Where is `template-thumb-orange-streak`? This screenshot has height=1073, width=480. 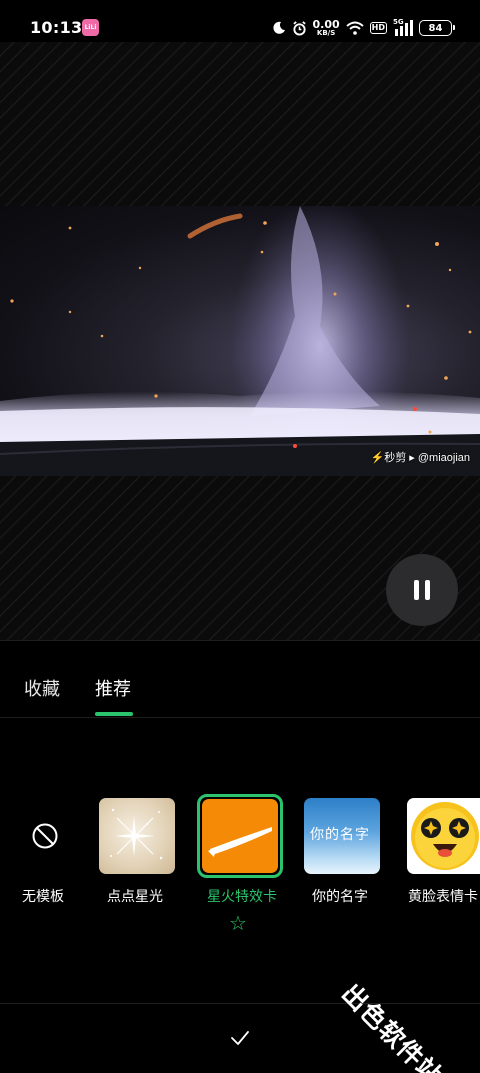 template-thumb-orange-streak is located at coordinates (240, 836).